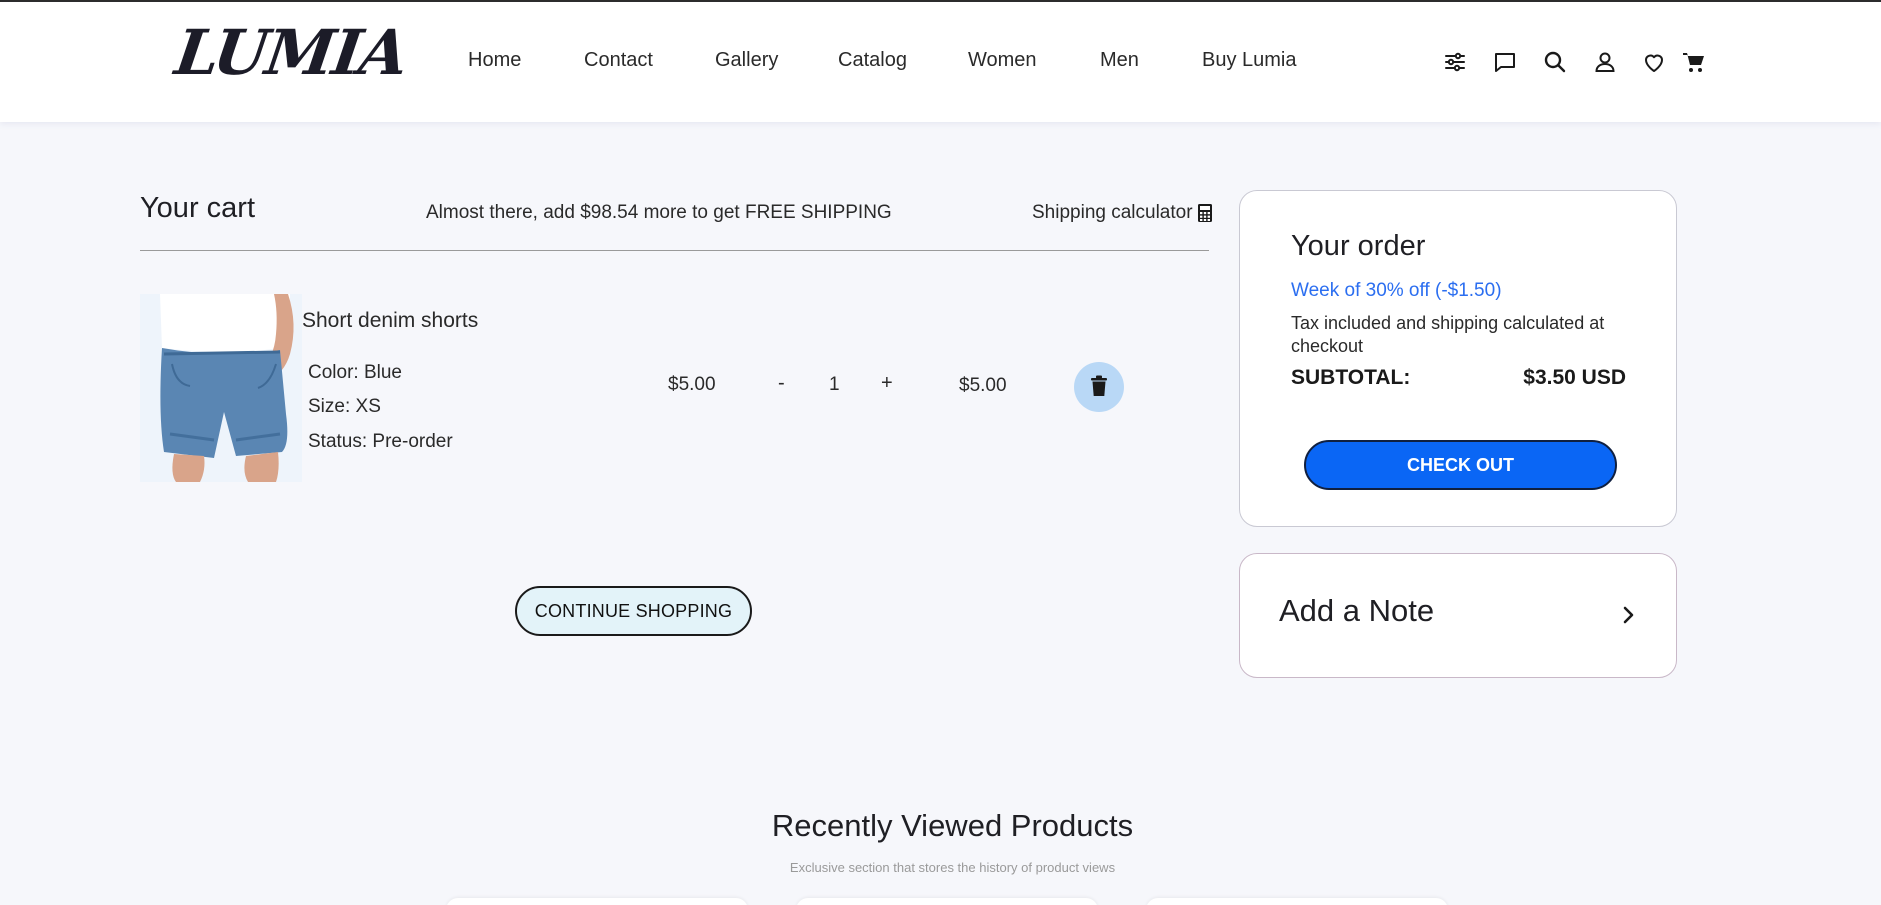 This screenshot has height=905, width=1881. What do you see at coordinates (1112, 212) in the screenshot?
I see `shipping-calculator-label: Shipping calculator` at bounding box center [1112, 212].